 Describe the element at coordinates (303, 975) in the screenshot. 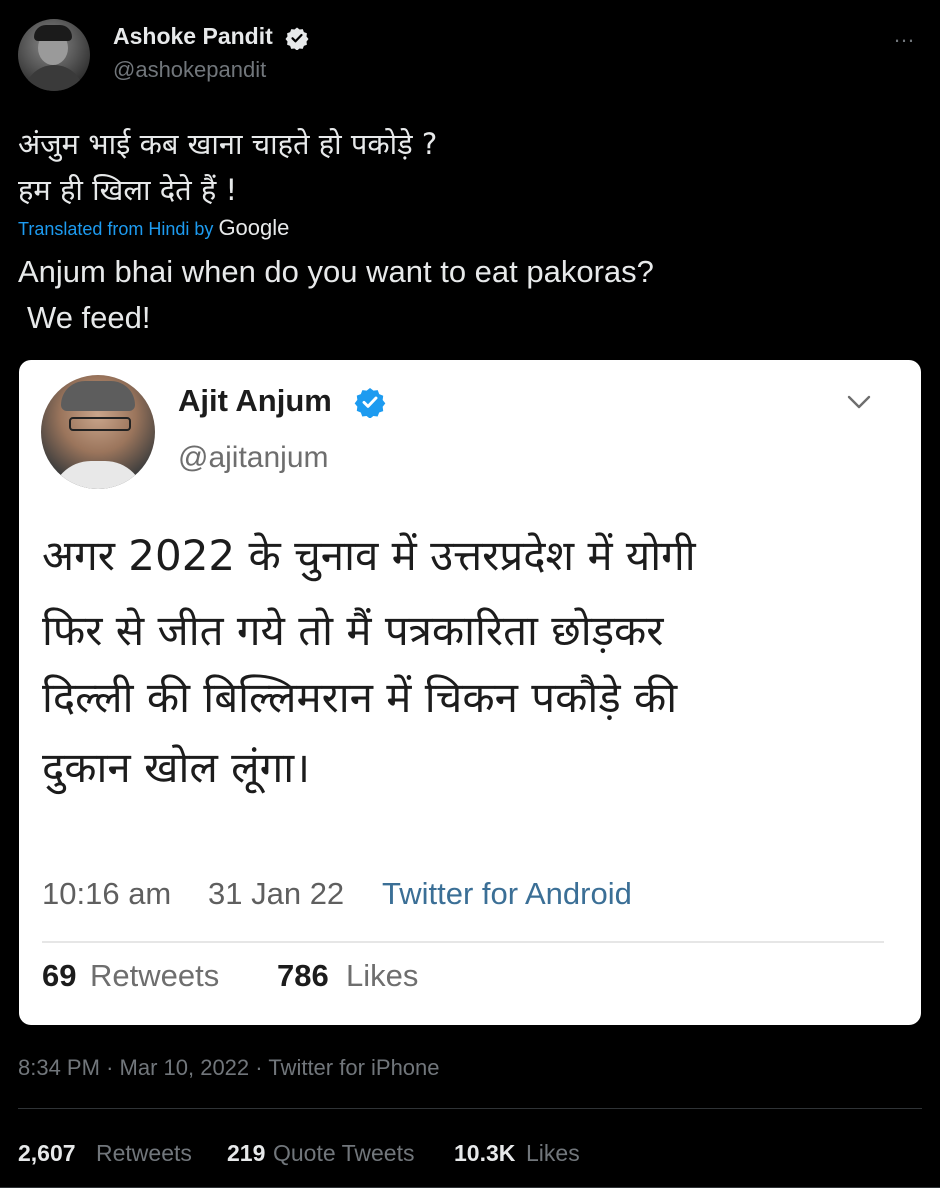

I see `embedded-likes-count: 786` at that location.